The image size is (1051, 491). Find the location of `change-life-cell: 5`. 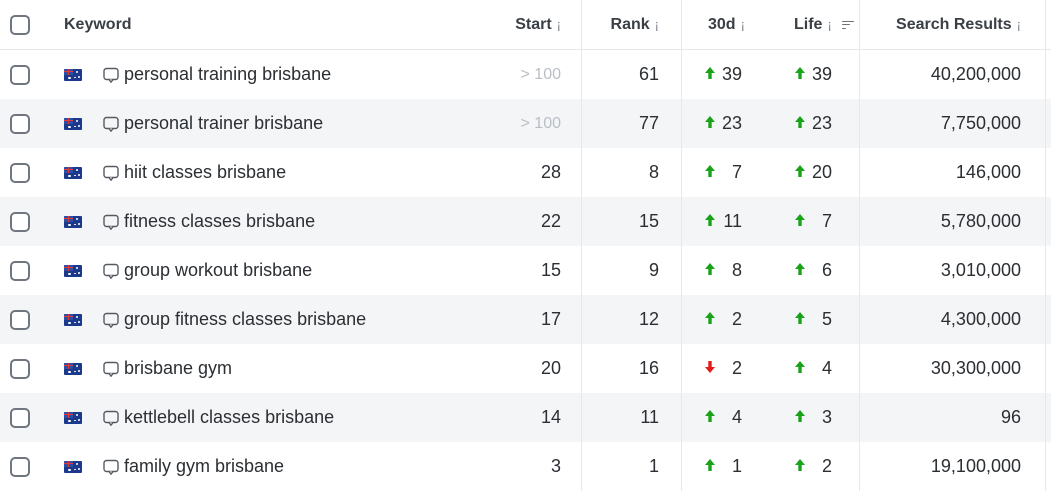

change-life-cell: 5 is located at coordinates (815, 319).